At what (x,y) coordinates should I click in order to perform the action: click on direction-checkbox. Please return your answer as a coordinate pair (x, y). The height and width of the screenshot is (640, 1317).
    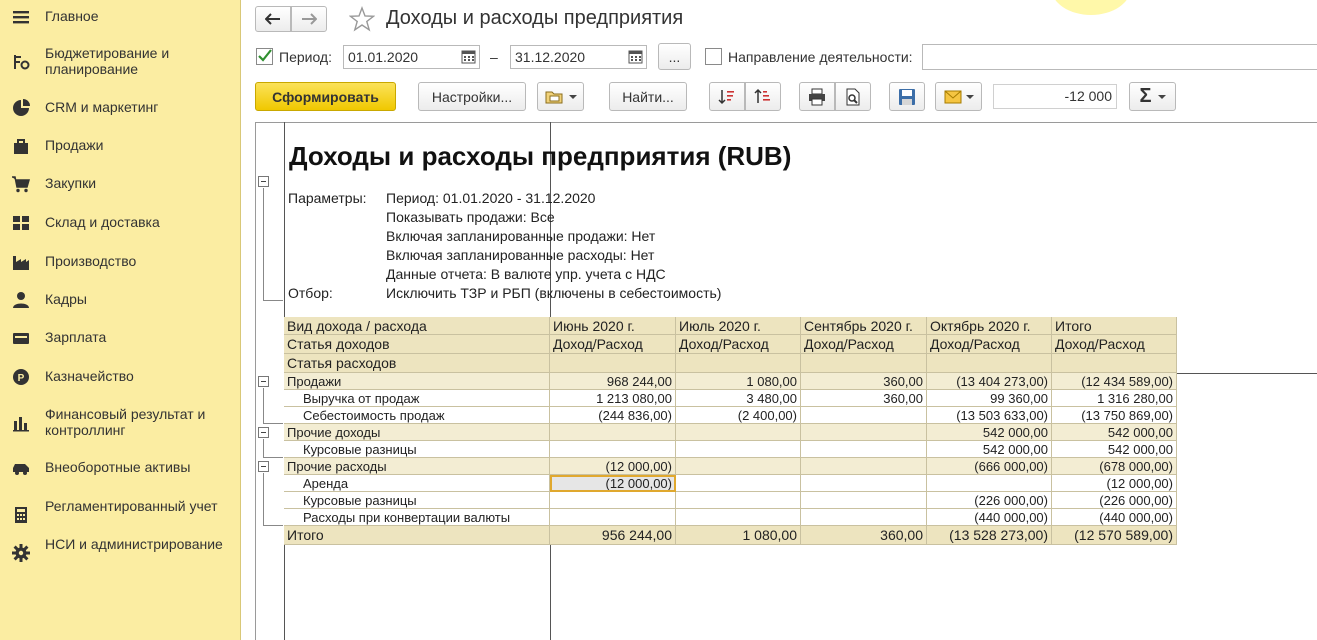
    Looking at the image, I should click on (713, 56).